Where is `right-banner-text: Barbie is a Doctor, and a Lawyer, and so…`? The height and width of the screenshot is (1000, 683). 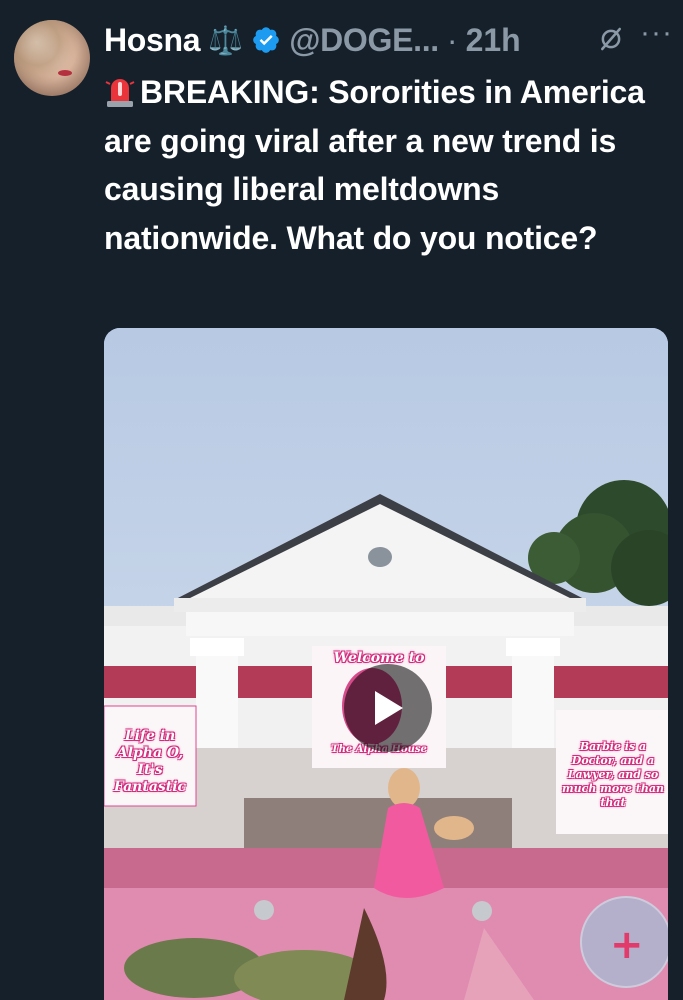 right-banner-text: Barbie is a Doctor, and a Lawyer, and so… is located at coordinates (613, 774).